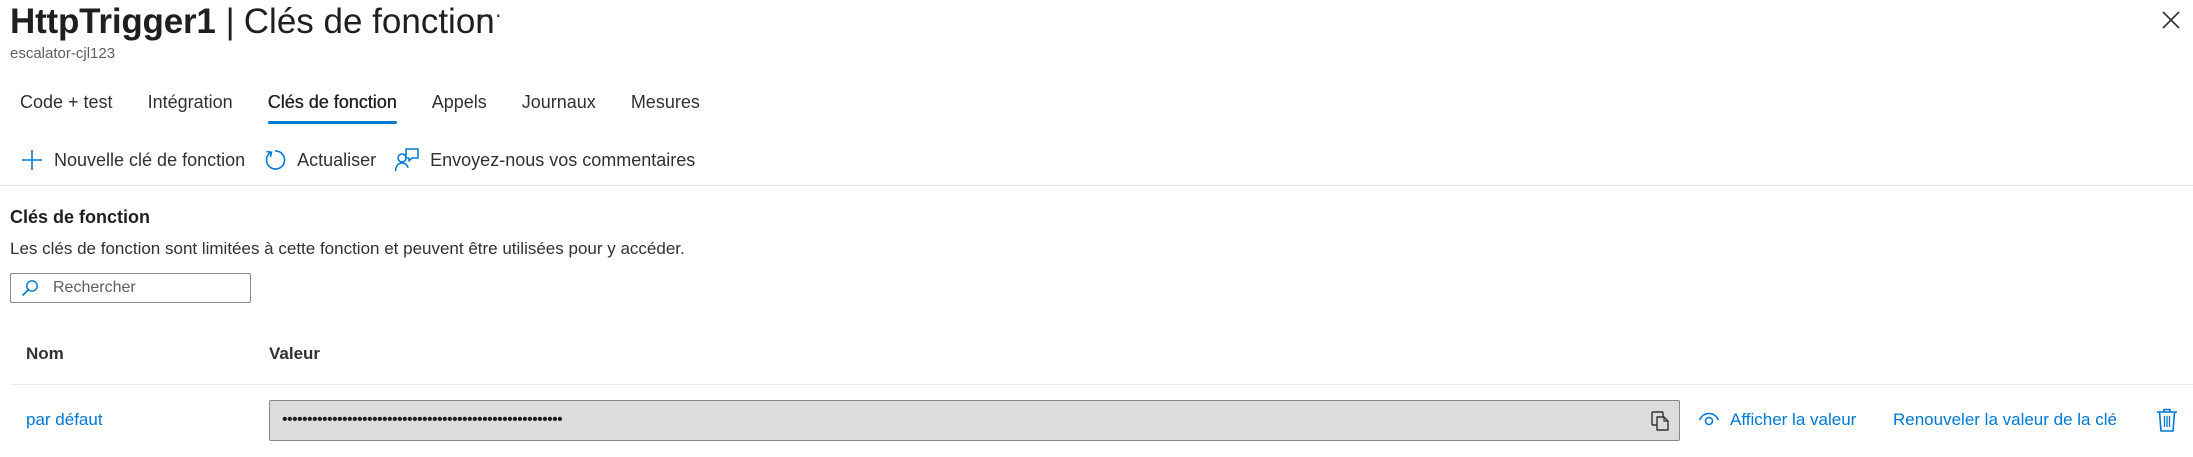  I want to click on show-value-button: Afficher la valeur, so click(1777, 420).